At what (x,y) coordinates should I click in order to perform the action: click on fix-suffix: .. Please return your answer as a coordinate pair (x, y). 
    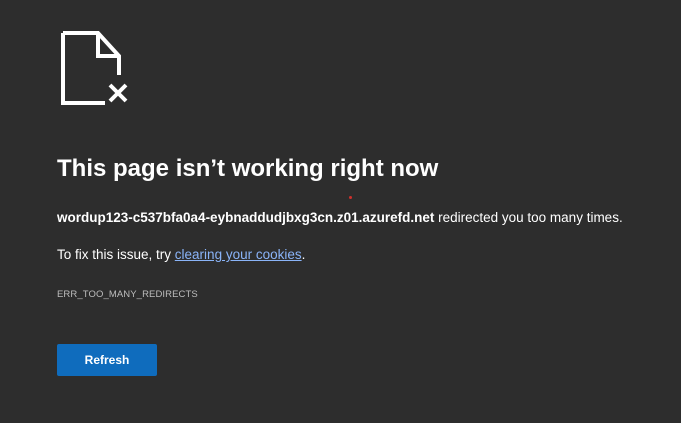
    Looking at the image, I should click on (303, 254).